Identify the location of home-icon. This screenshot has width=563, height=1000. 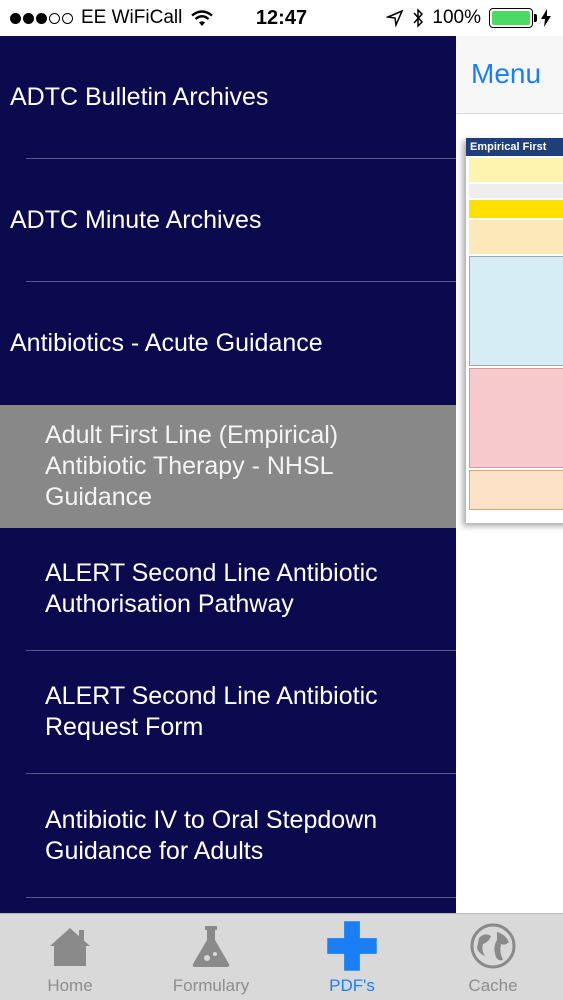
(70, 947).